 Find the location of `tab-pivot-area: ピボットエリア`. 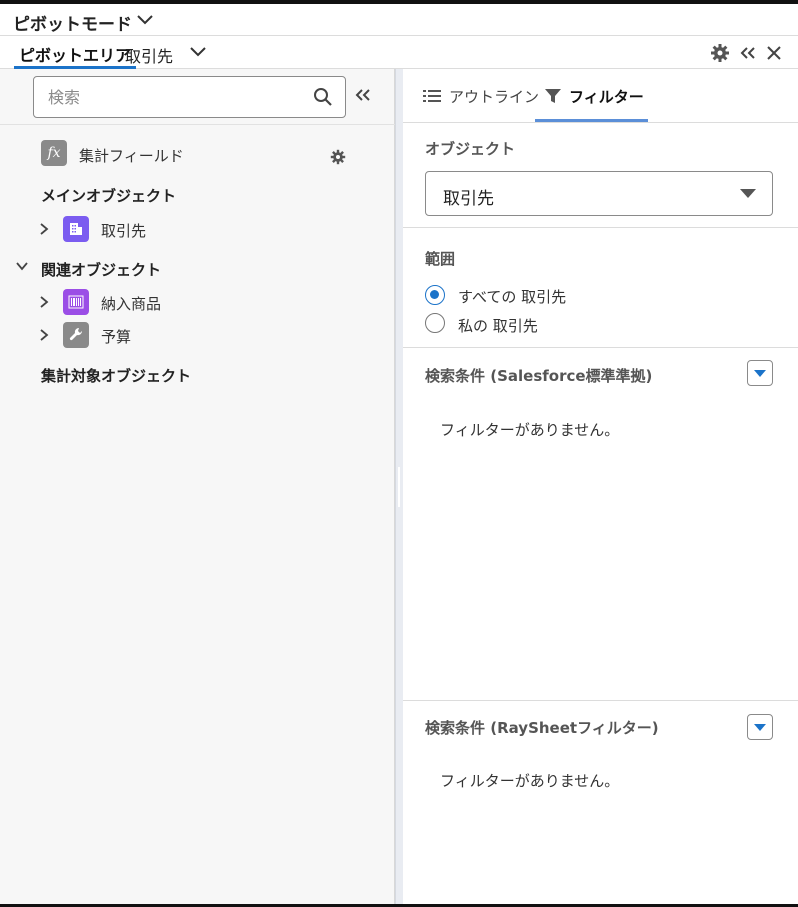

tab-pivot-area: ピボットエリア is located at coordinates (75, 52).